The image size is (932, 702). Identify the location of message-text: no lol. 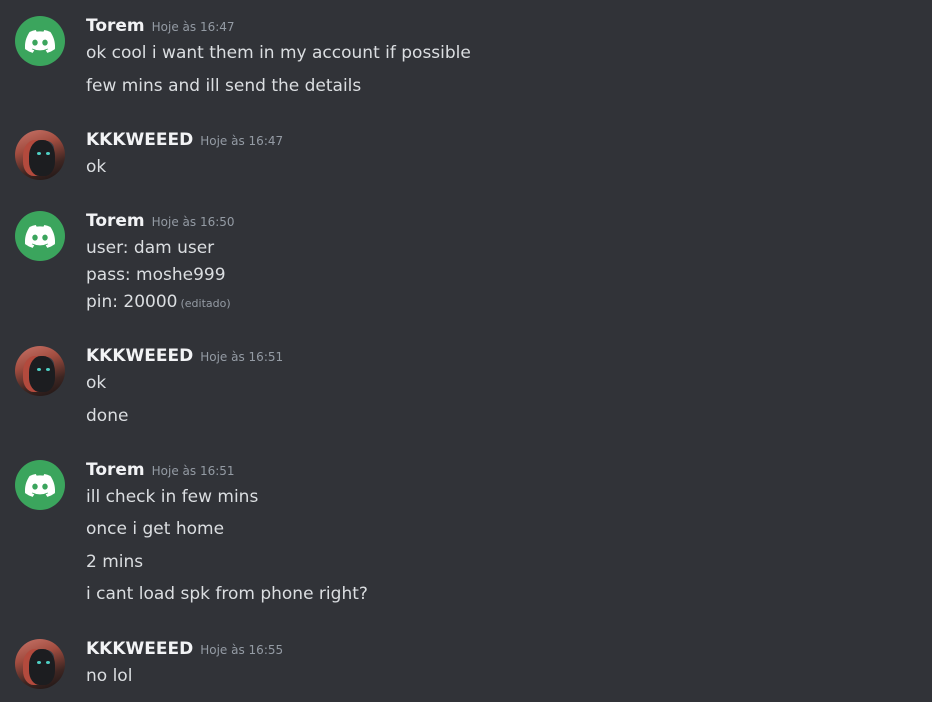
(109, 676).